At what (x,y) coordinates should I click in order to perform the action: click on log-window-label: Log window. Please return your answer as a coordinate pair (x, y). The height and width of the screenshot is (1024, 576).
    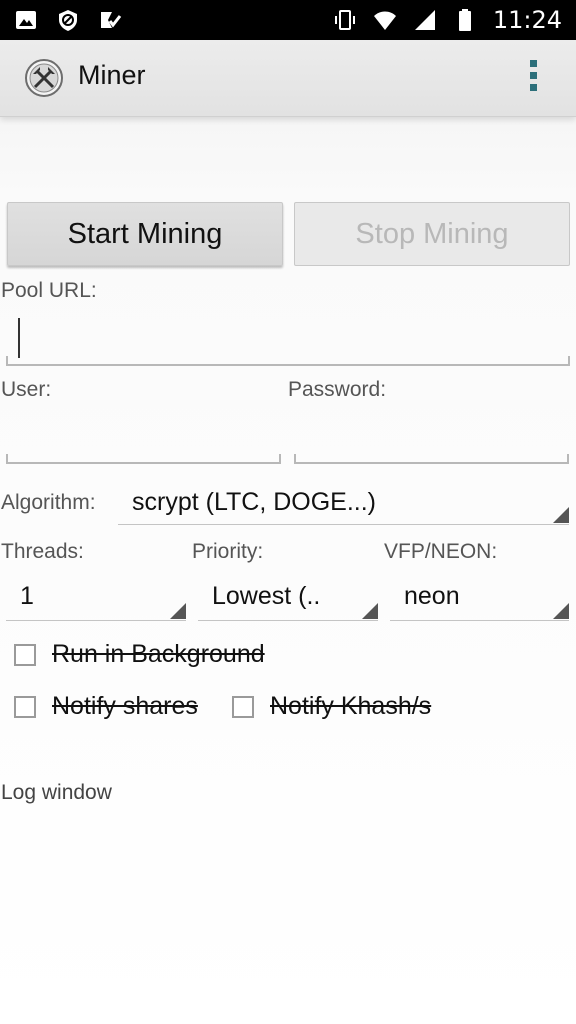
    Looking at the image, I should click on (56, 792).